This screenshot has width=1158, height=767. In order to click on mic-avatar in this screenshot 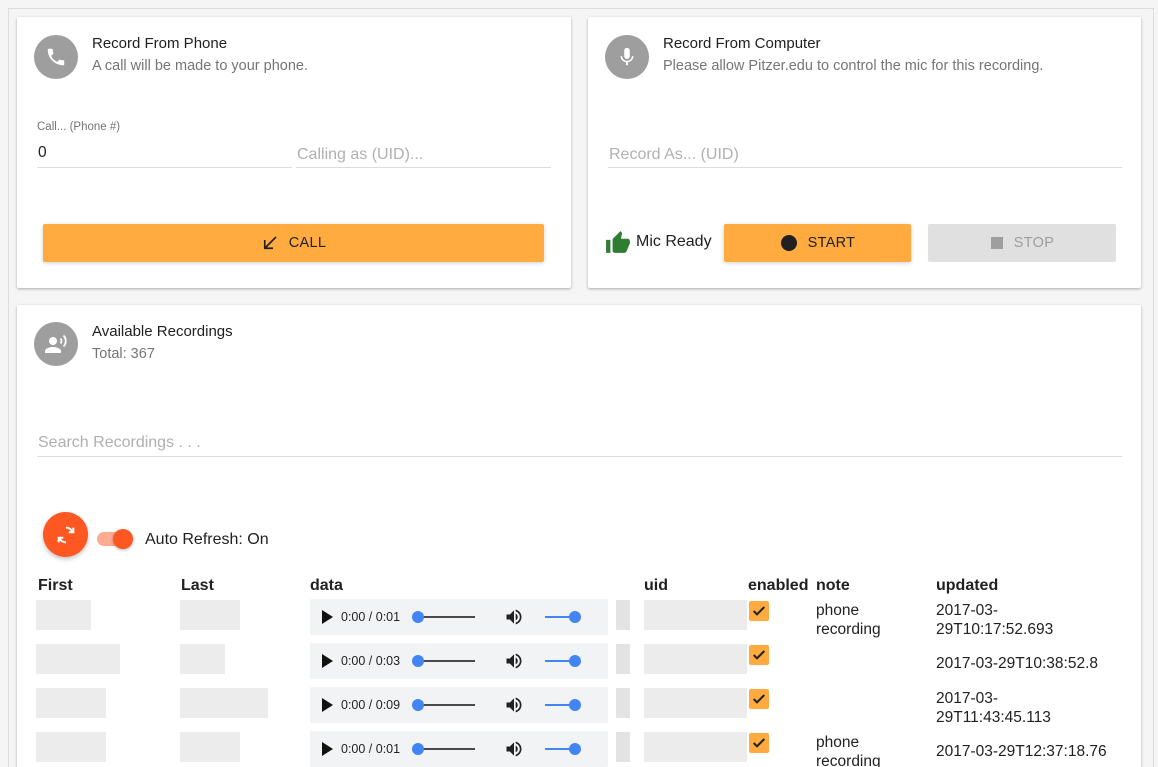, I will do `click(627, 57)`.